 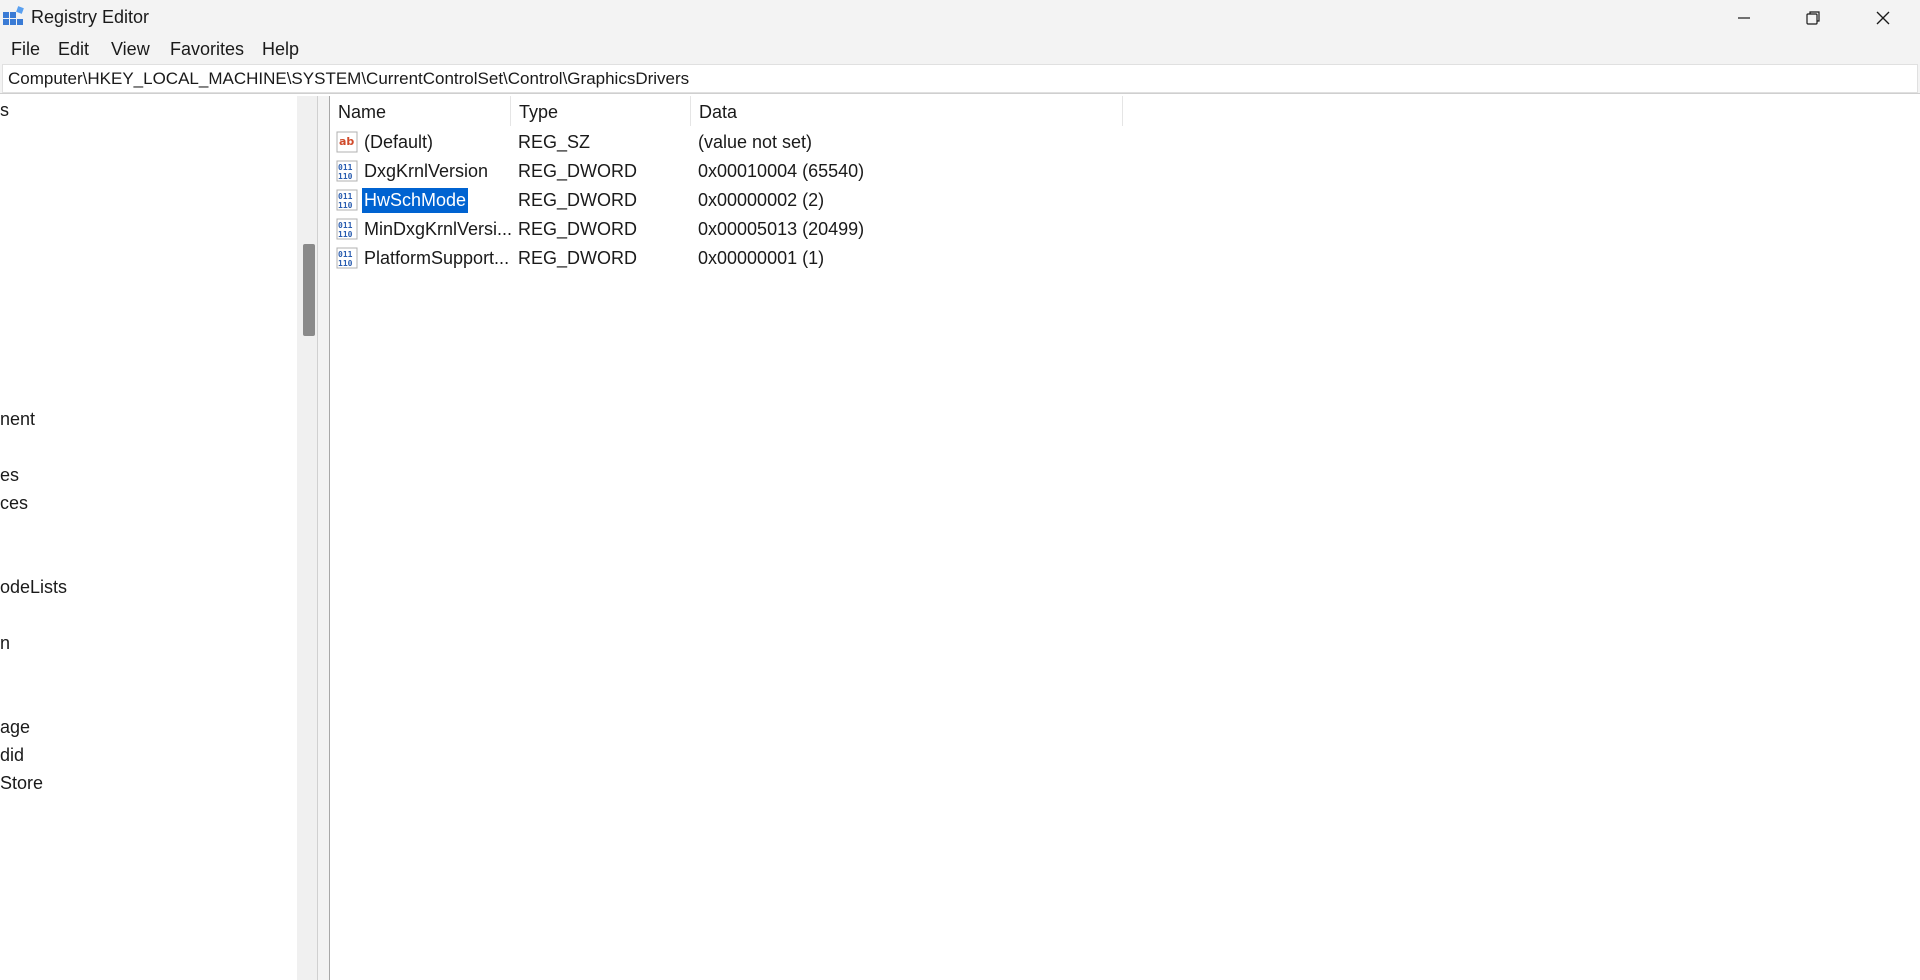 I want to click on value-name-selected: HwSchMode, so click(x=415, y=200).